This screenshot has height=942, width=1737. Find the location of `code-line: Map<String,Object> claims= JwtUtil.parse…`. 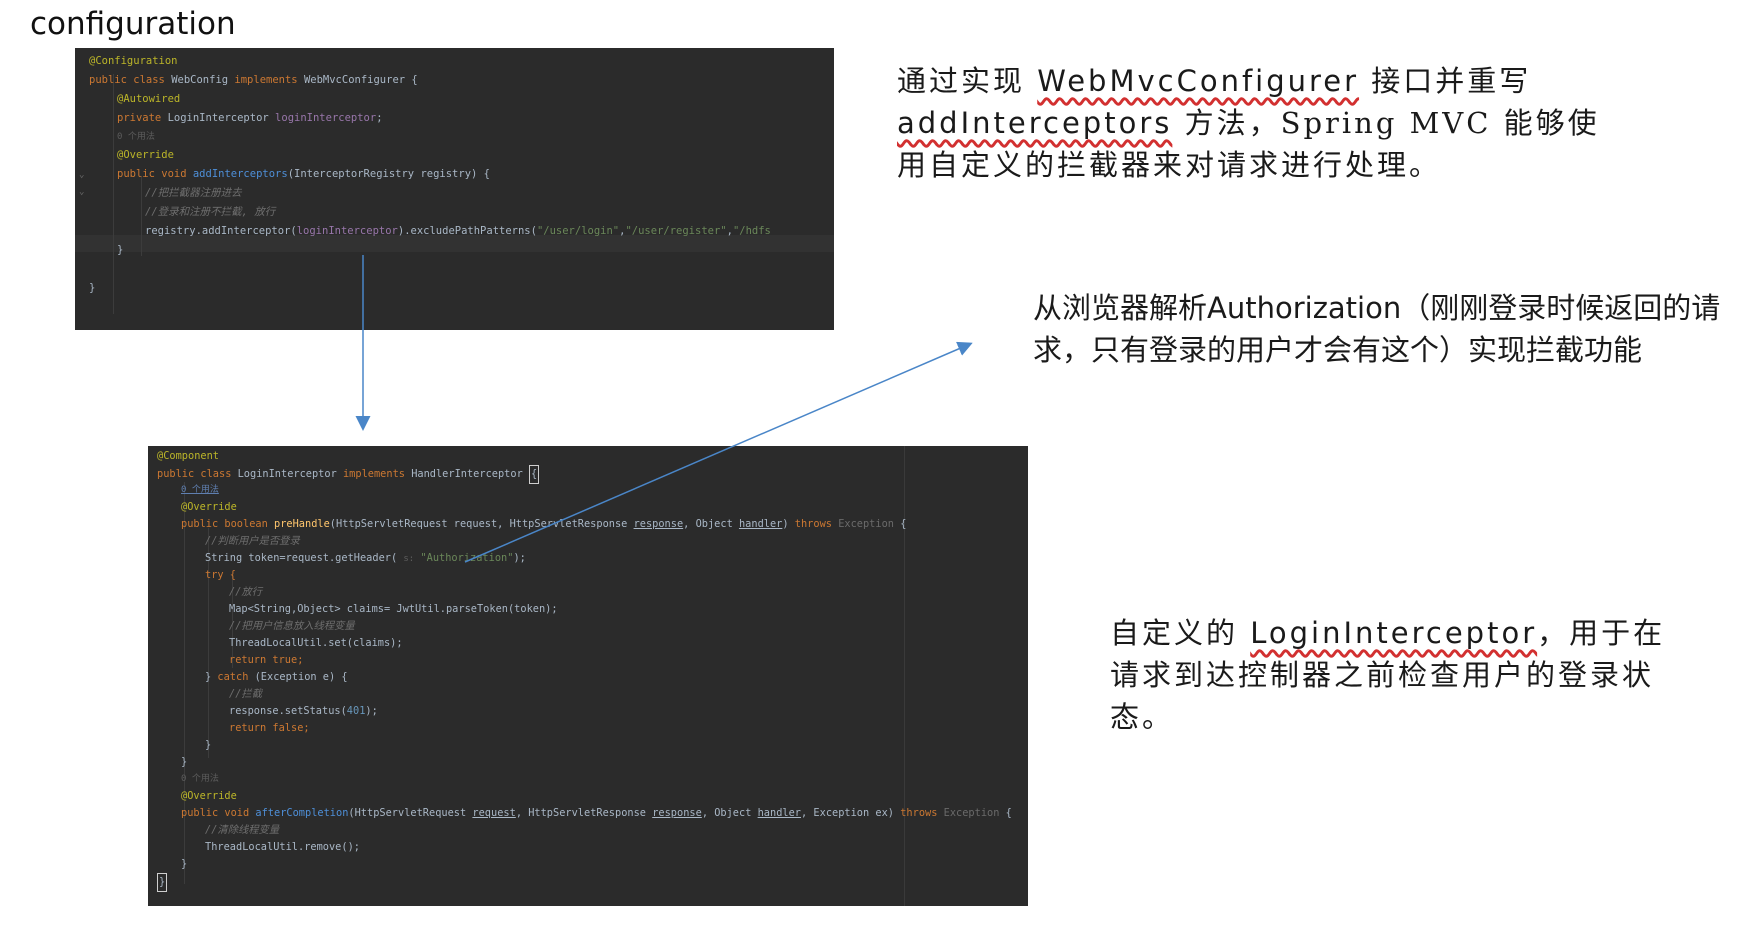

code-line: Map<String,Object> claims= JwtUtil.parse… is located at coordinates (393, 609).